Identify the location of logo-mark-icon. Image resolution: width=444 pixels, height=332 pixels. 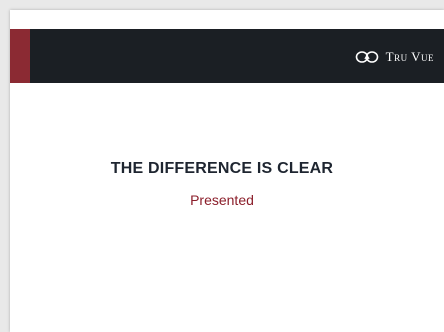
(366, 57).